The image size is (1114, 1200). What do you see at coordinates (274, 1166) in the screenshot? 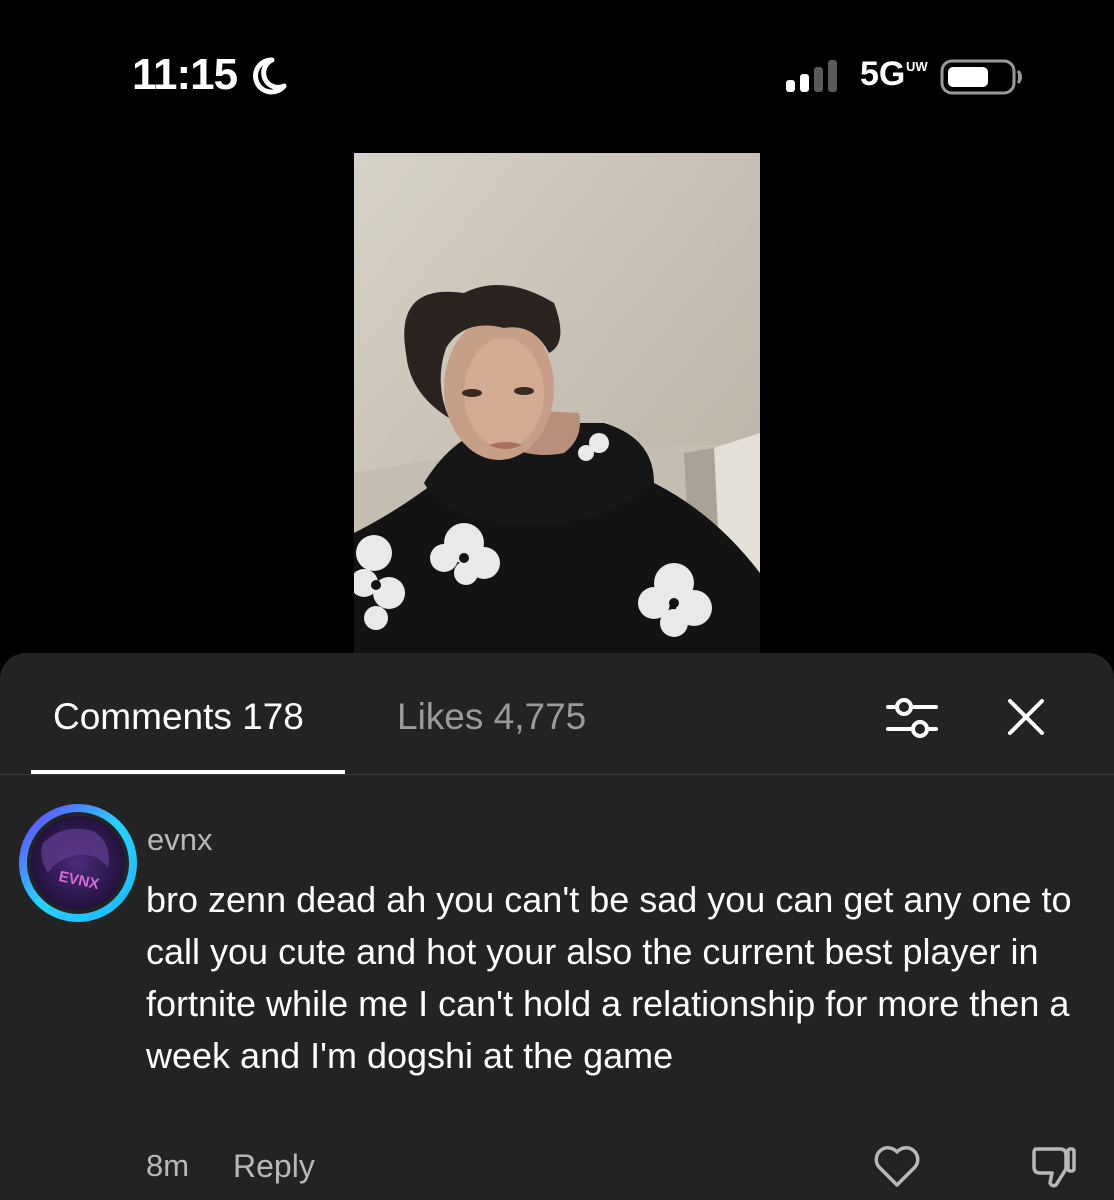
I see `reply-button: Reply` at bounding box center [274, 1166].